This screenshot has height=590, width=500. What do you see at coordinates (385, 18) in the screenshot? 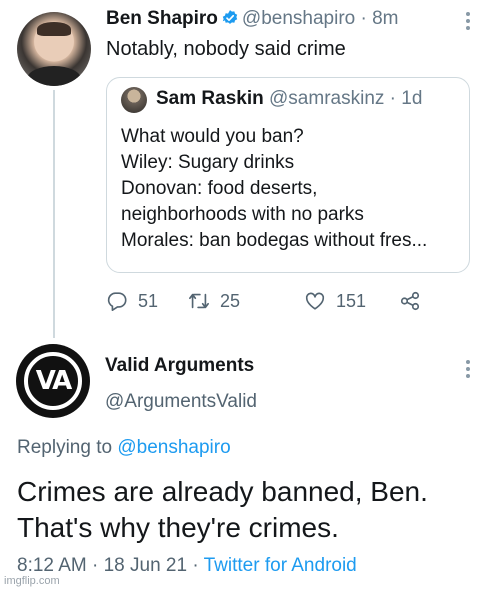
I see `tweet-time: 8m` at bounding box center [385, 18].